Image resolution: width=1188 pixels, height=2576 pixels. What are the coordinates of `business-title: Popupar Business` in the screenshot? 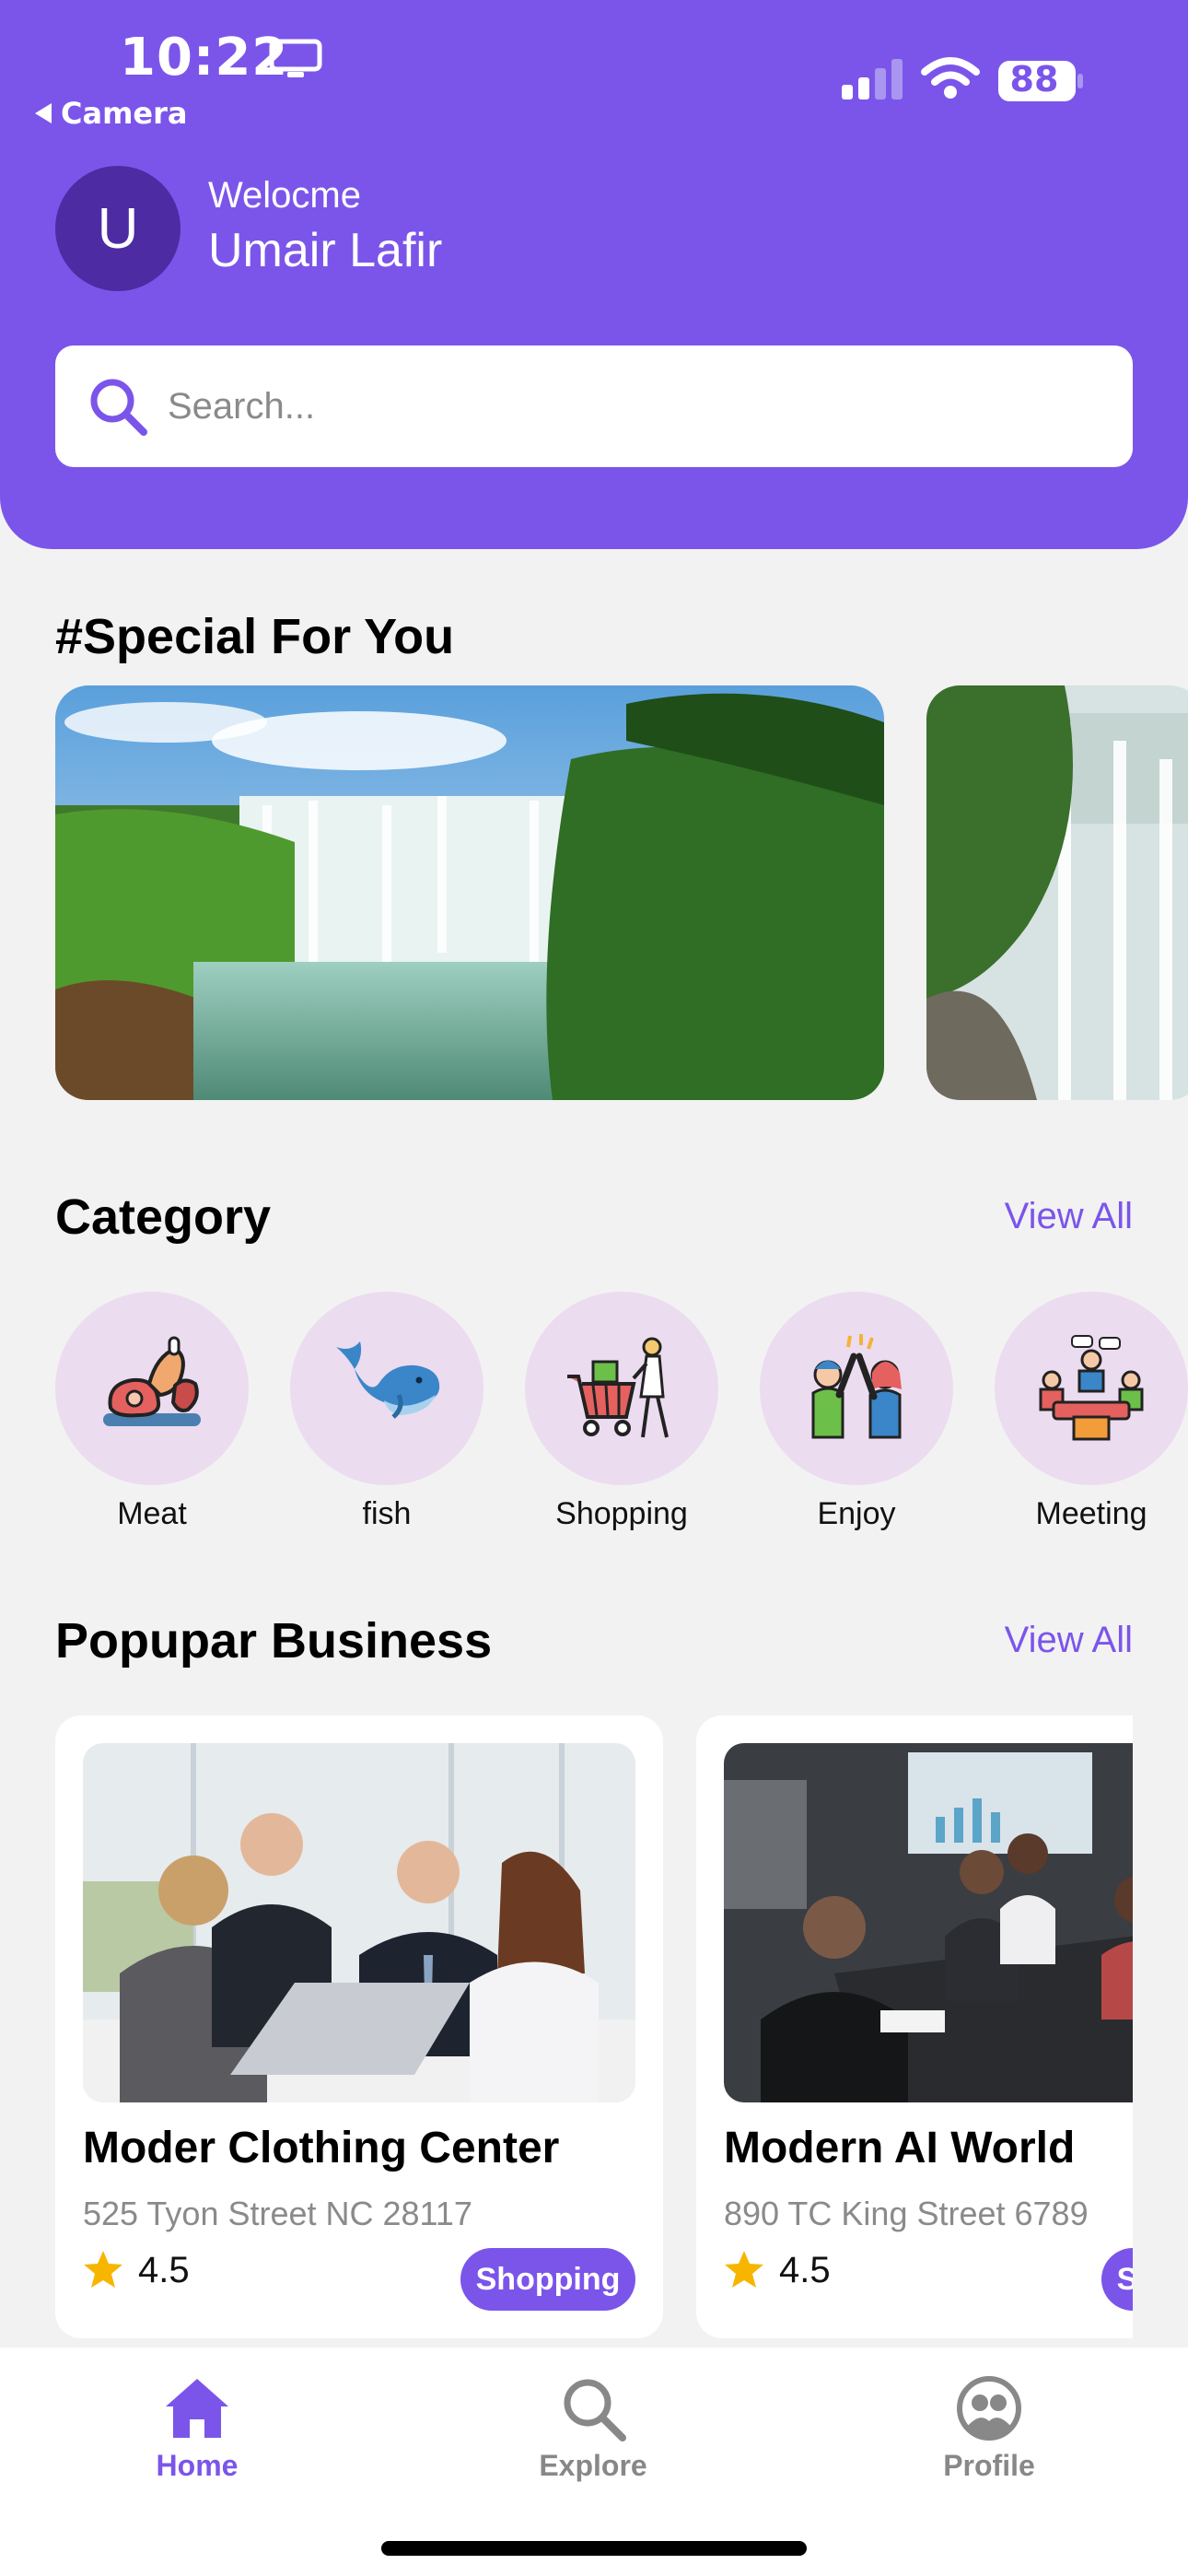 It's located at (274, 1641).